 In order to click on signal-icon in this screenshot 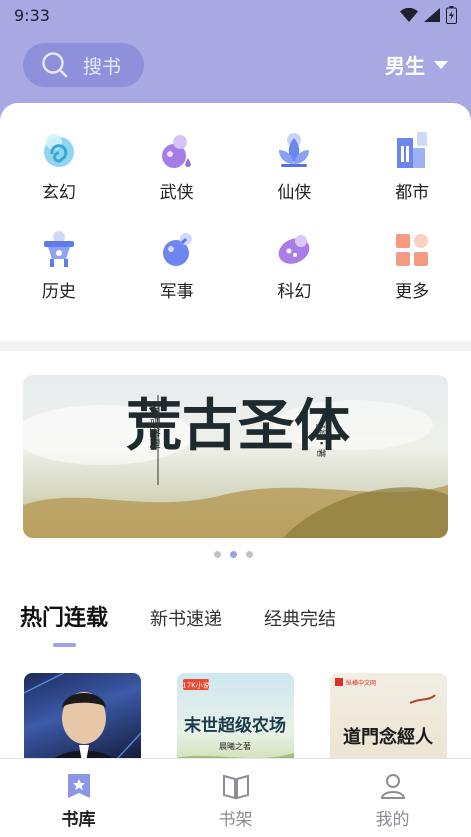, I will do `click(432, 15)`.